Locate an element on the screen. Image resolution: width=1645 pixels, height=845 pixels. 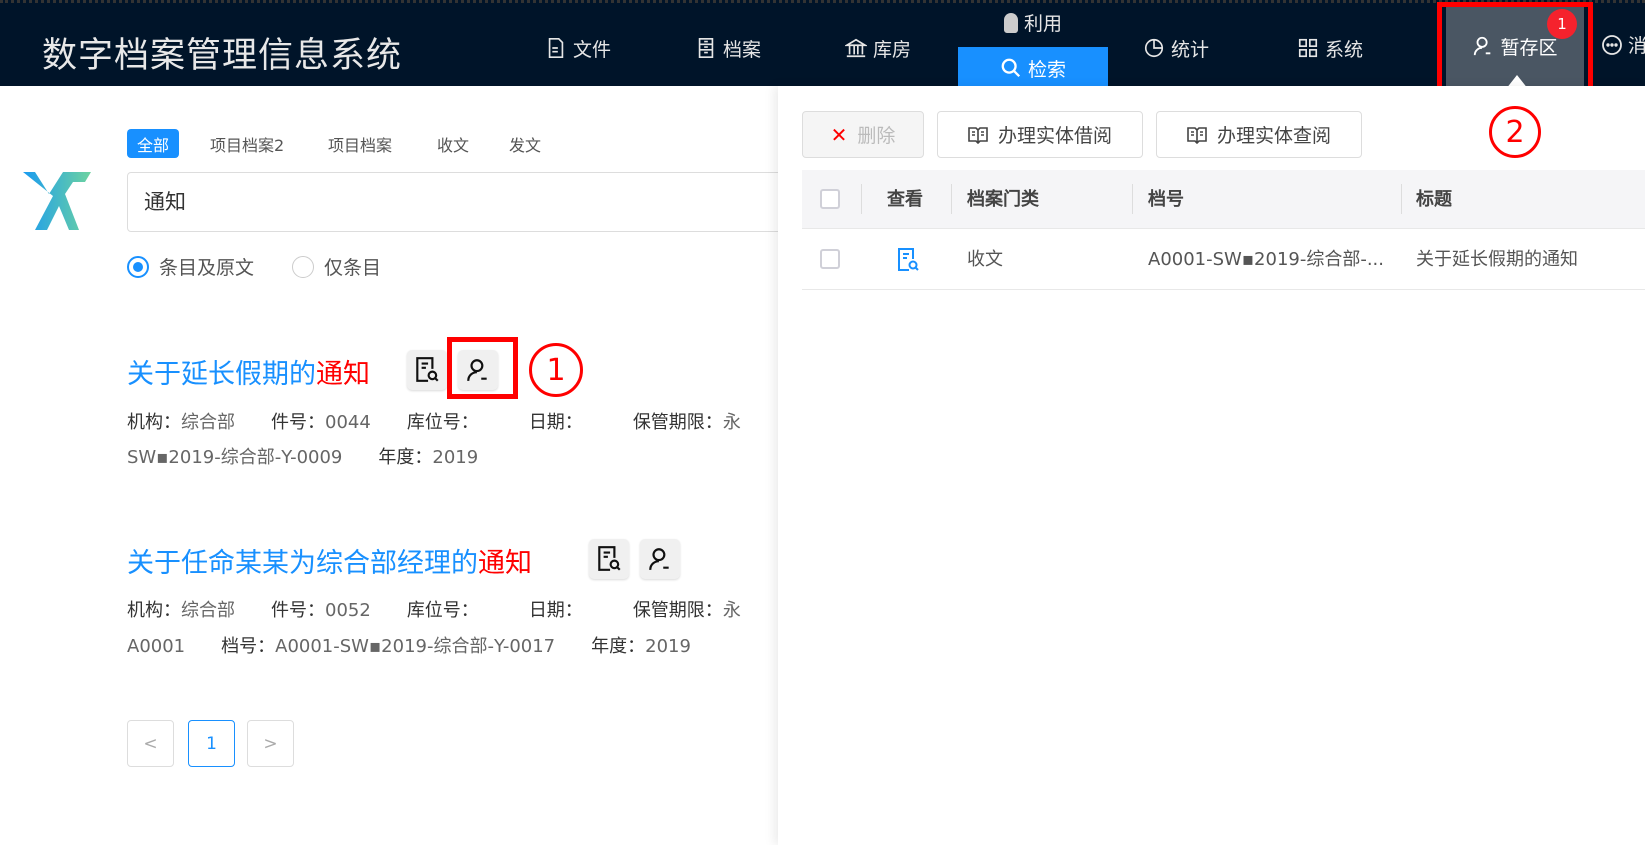
bulb-icon is located at coordinates (1010, 23).